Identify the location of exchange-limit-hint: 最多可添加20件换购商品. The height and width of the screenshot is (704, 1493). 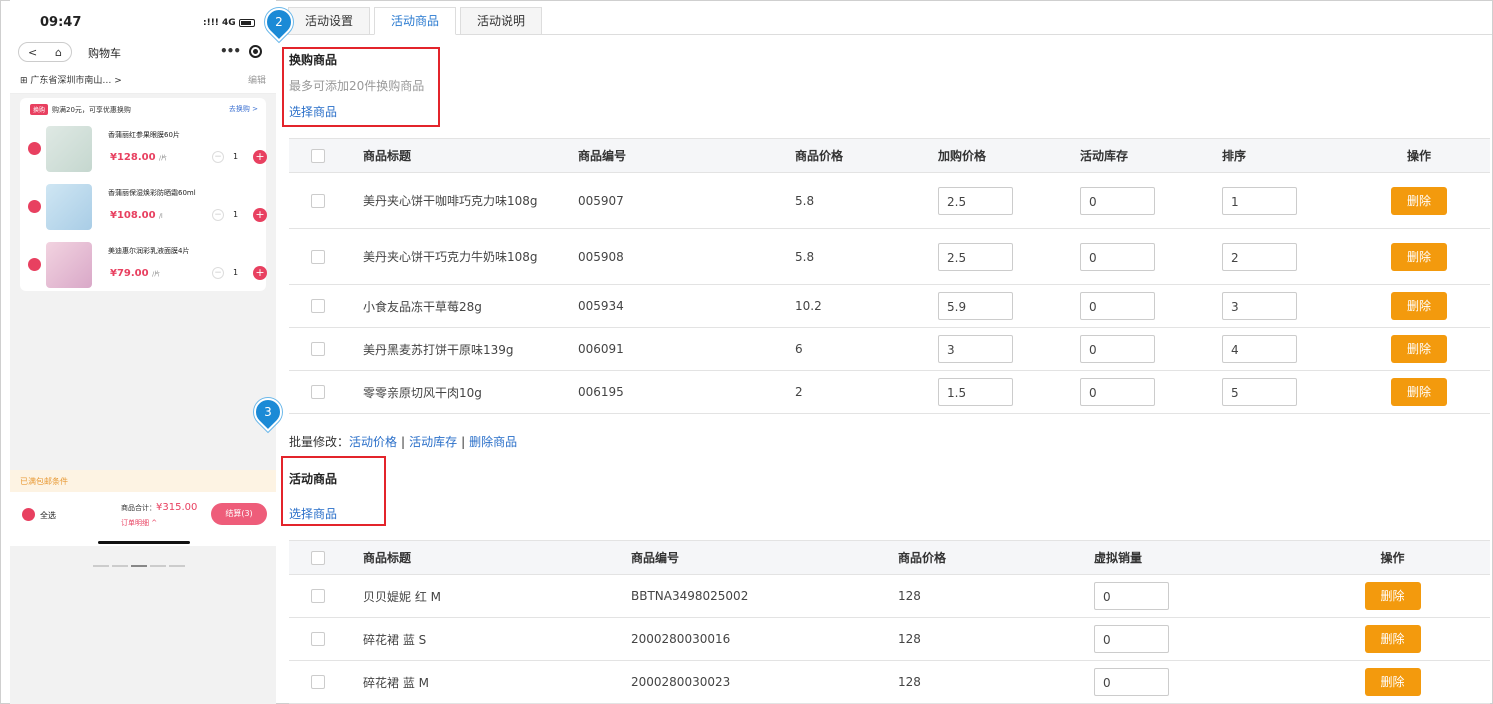
(357, 86).